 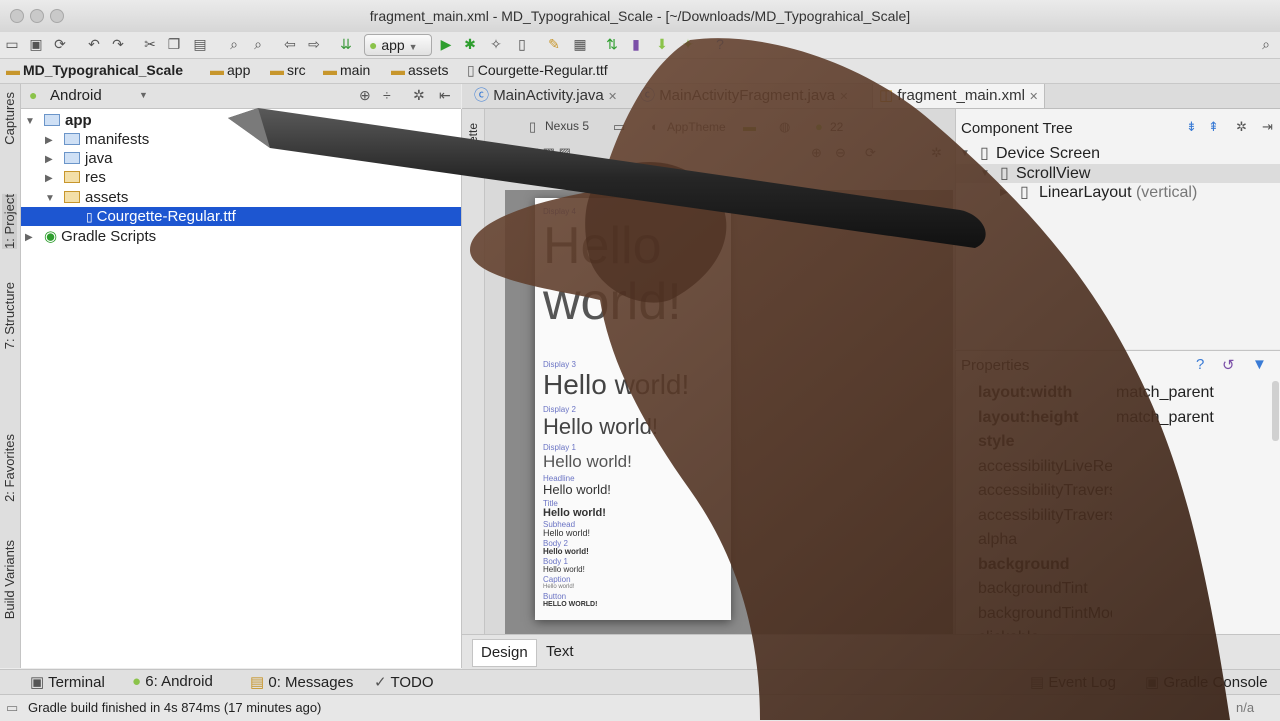 I want to click on tree-item-scrollview: ▼ ▯ ScrollView, so click(x=1118, y=173).